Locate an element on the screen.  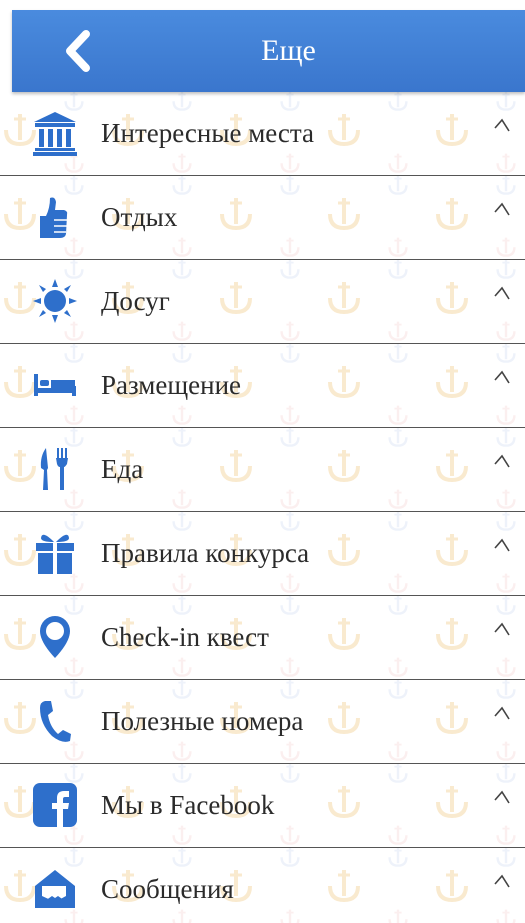
menu-item-facebook: Мы в Facebook is located at coordinates (262, 806).